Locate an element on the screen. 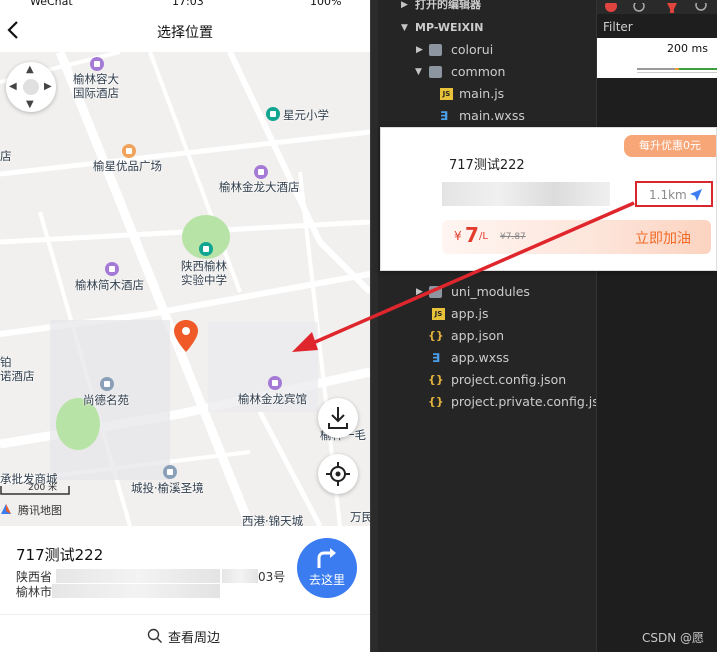 The height and width of the screenshot is (652, 717). refuel-now-button: 立即加油 is located at coordinates (663, 238).